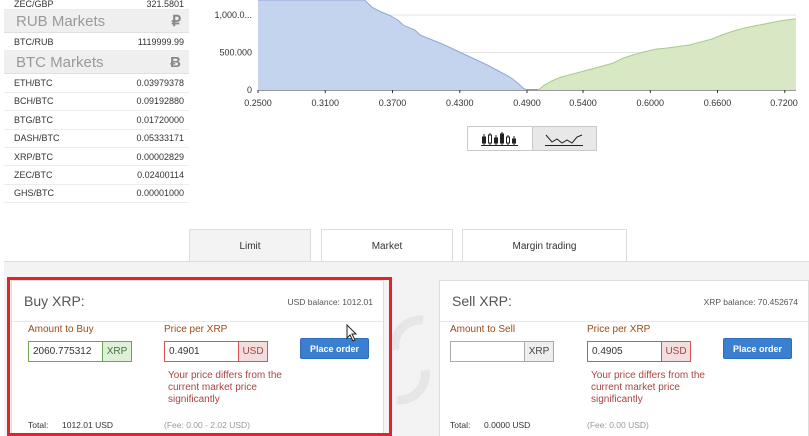 This screenshot has width=809, height=436. I want to click on buy-amount-value: 2060.775312, so click(65, 351).